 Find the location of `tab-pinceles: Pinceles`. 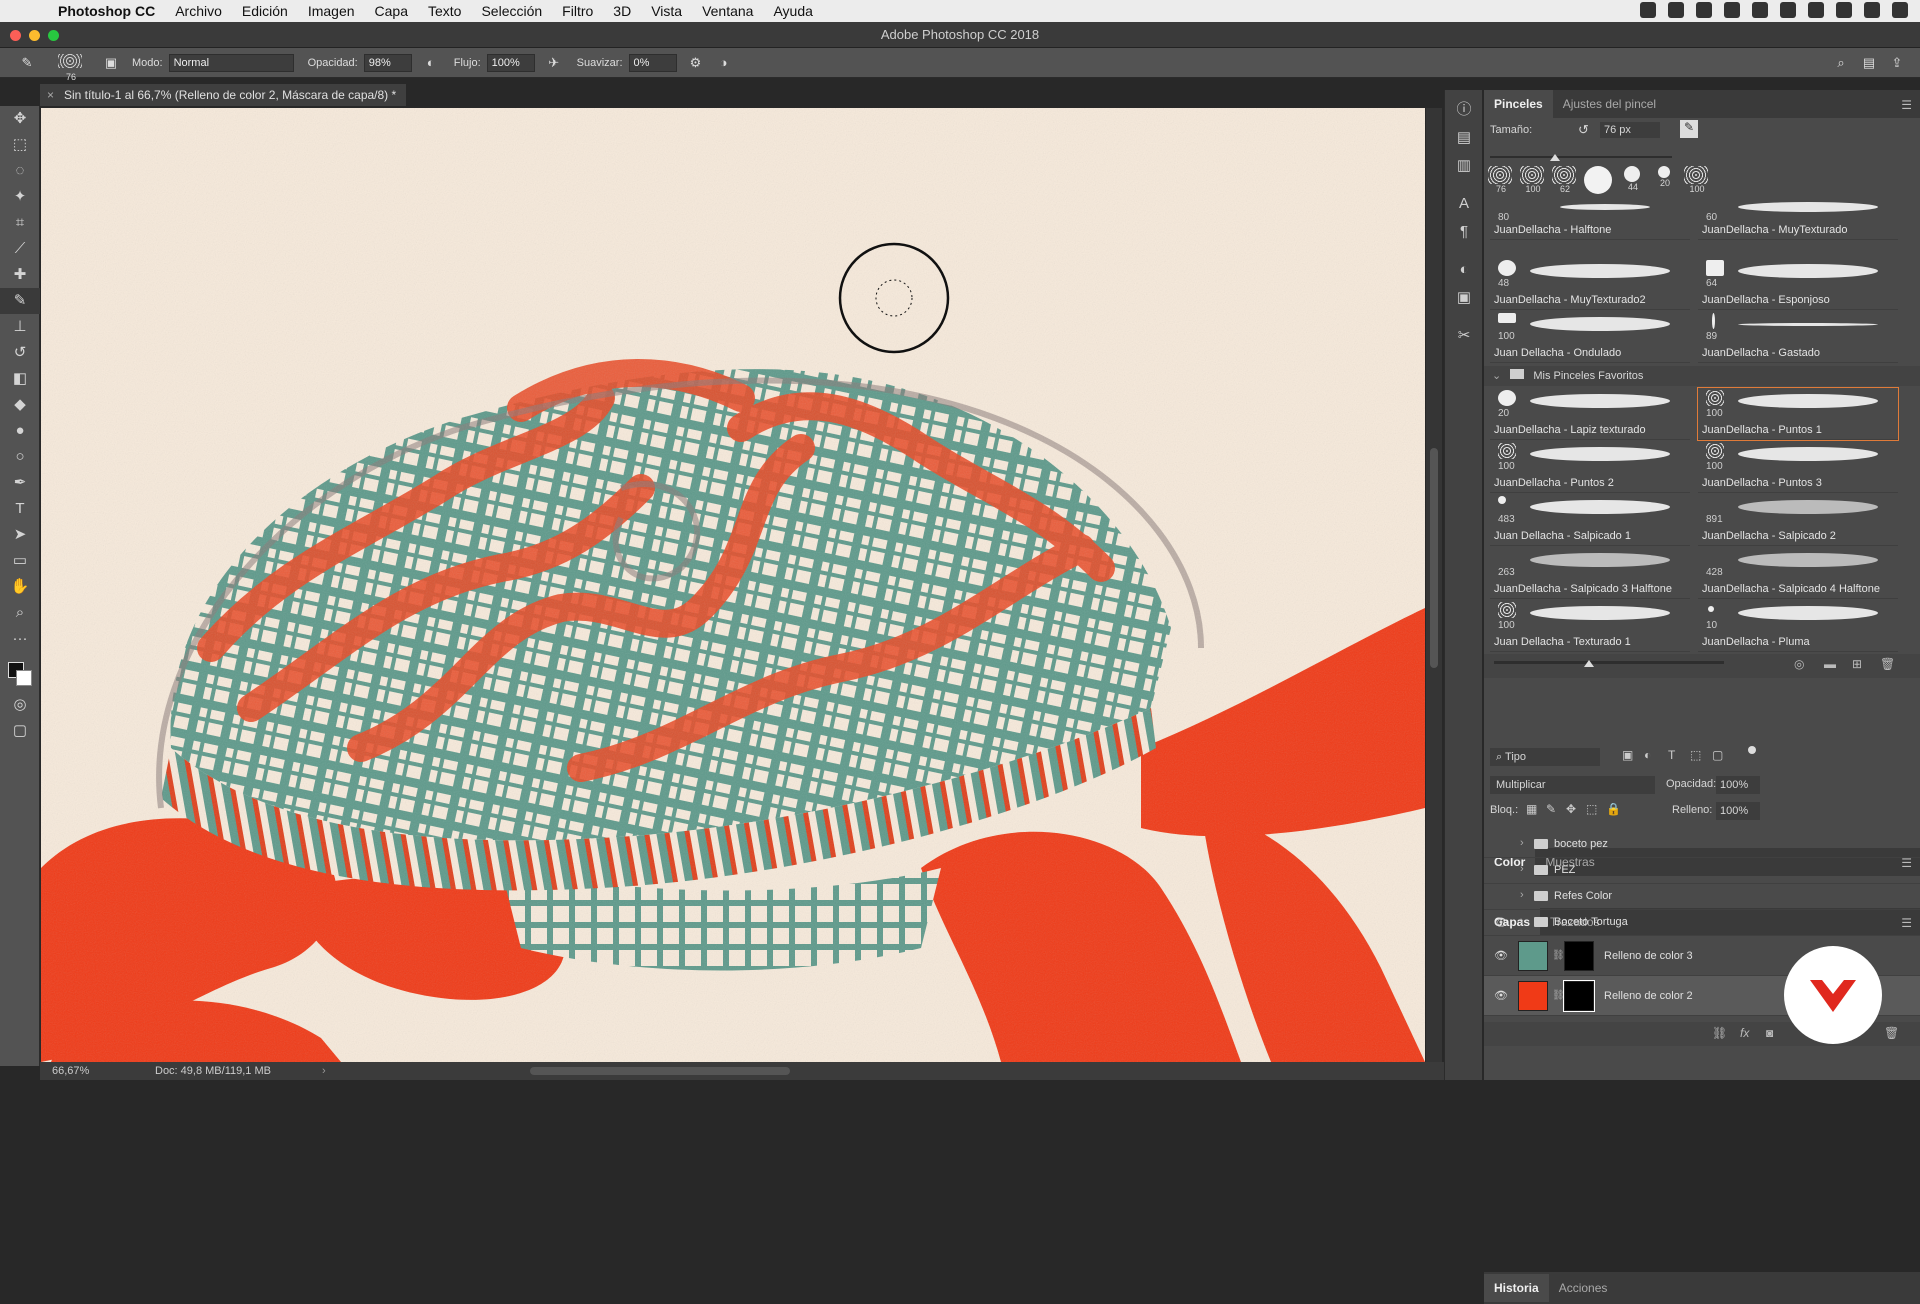

tab-pinceles: Pinceles is located at coordinates (1518, 104).